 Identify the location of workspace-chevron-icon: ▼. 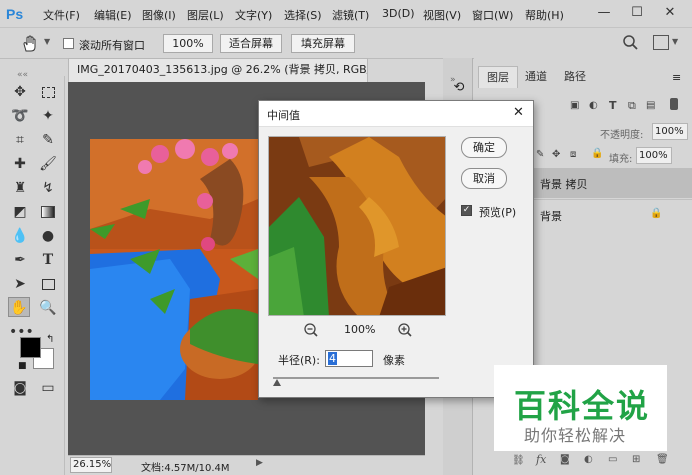
(675, 41).